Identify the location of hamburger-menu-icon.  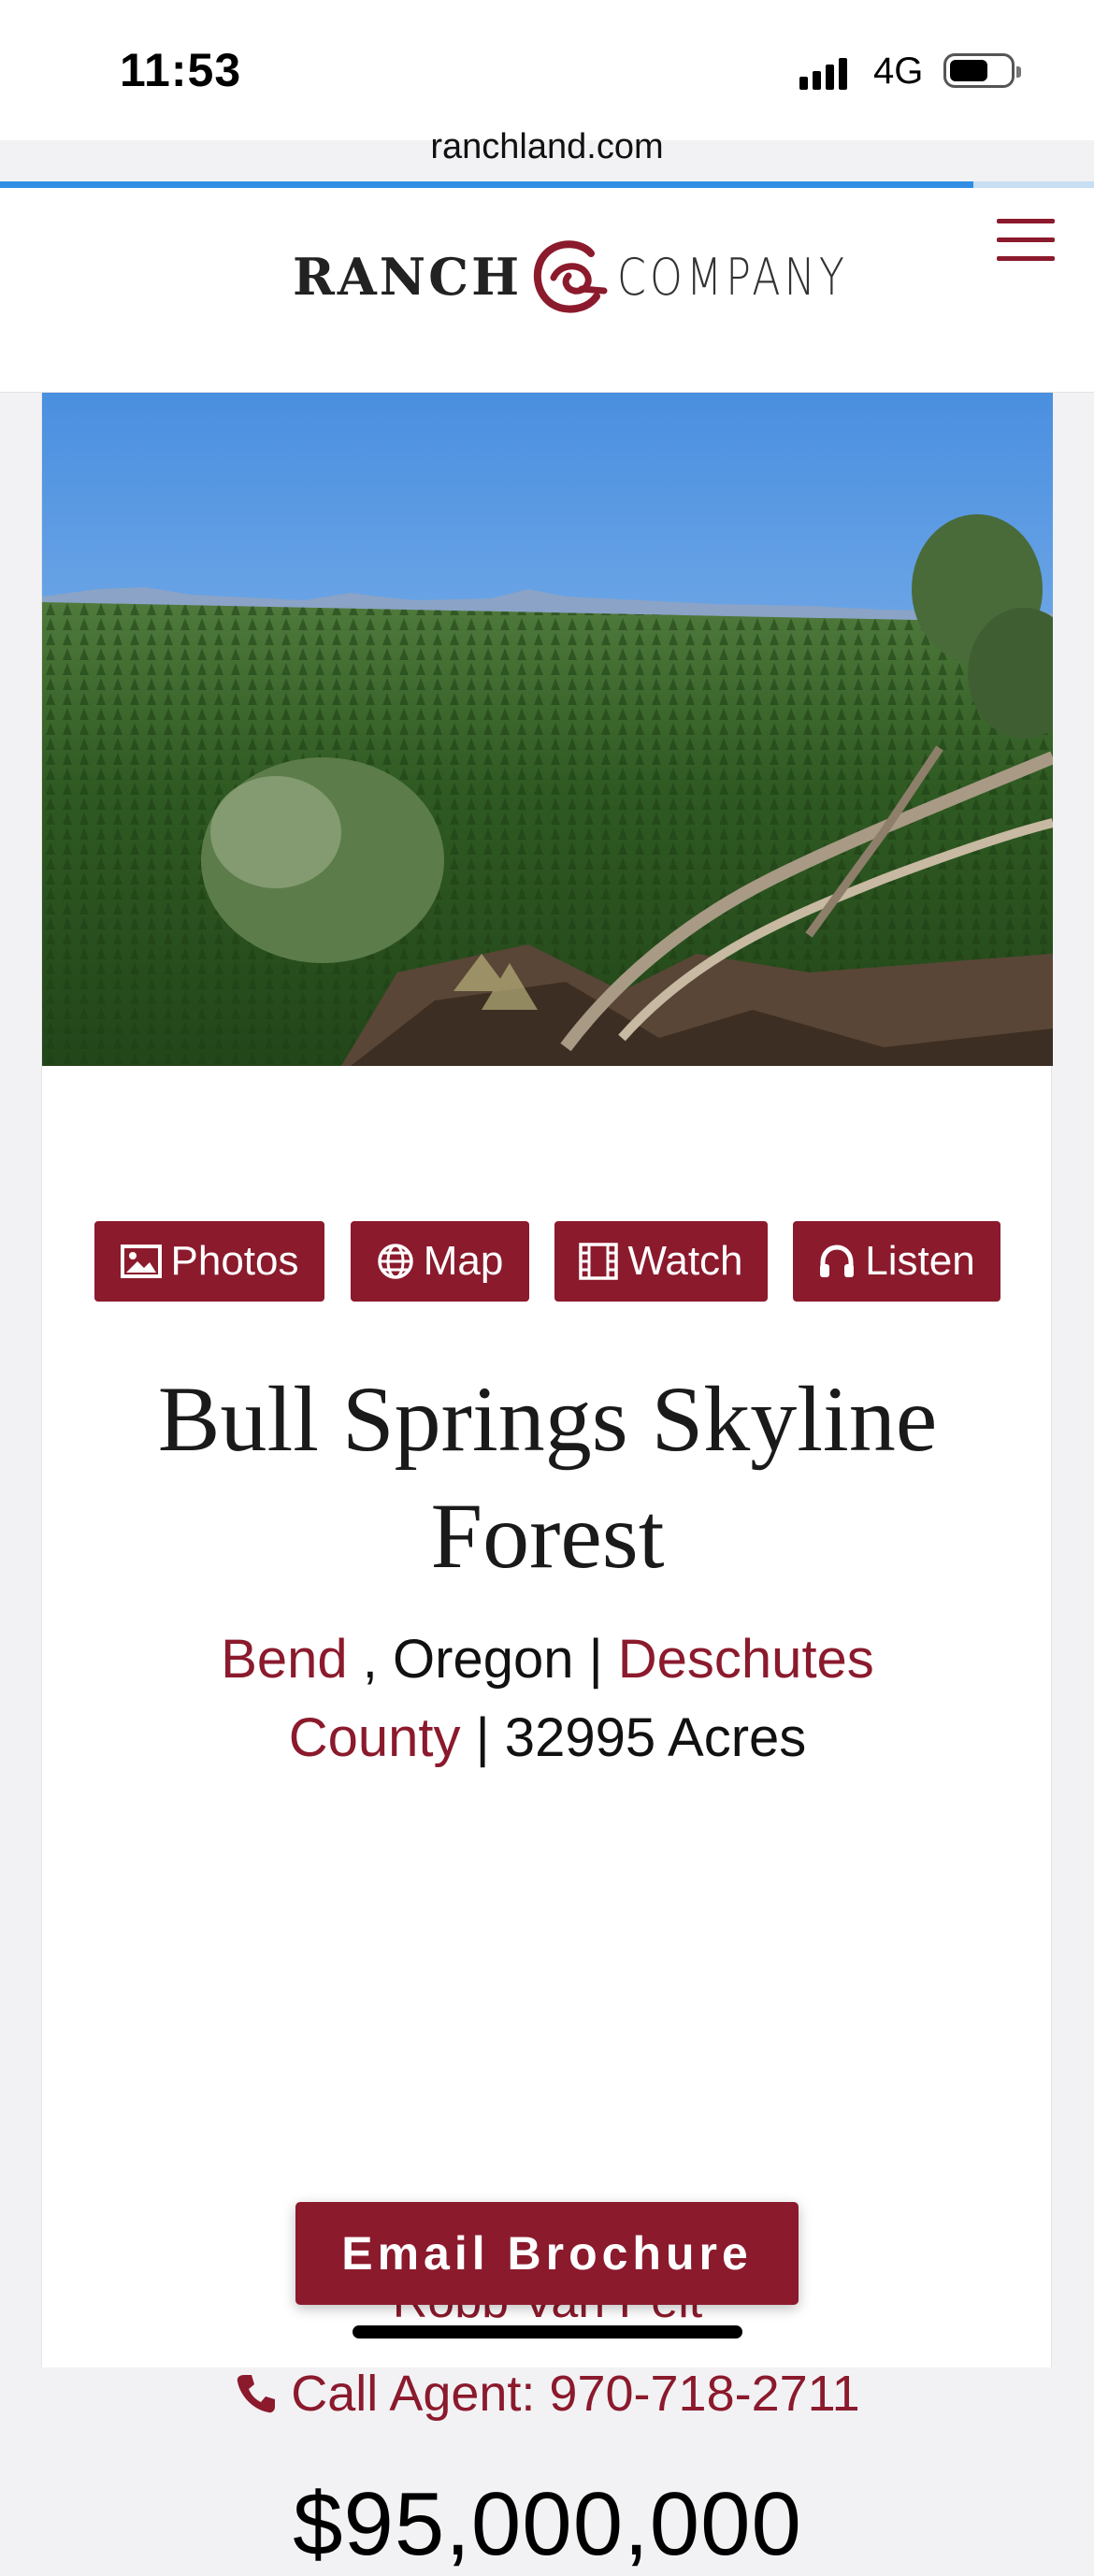
(1026, 241).